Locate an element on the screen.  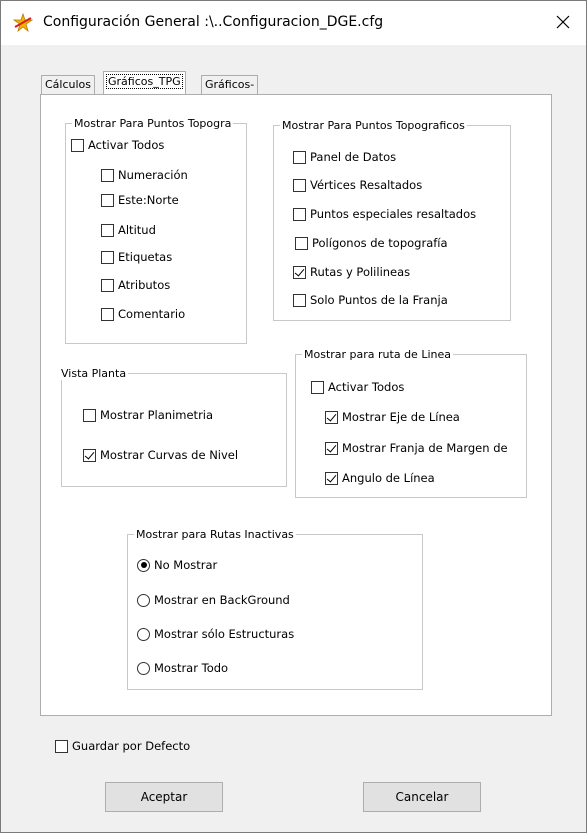
radio-mostrar-estructuras-circle is located at coordinates (143, 634).